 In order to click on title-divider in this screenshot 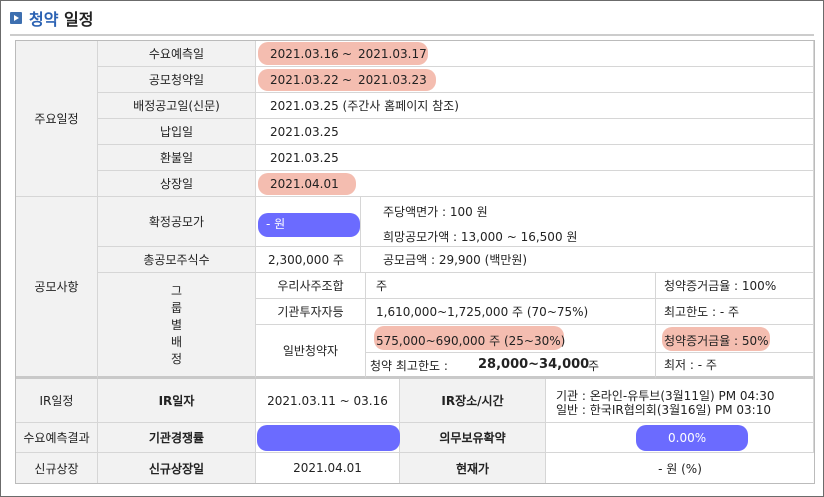, I will do `click(412, 35)`.